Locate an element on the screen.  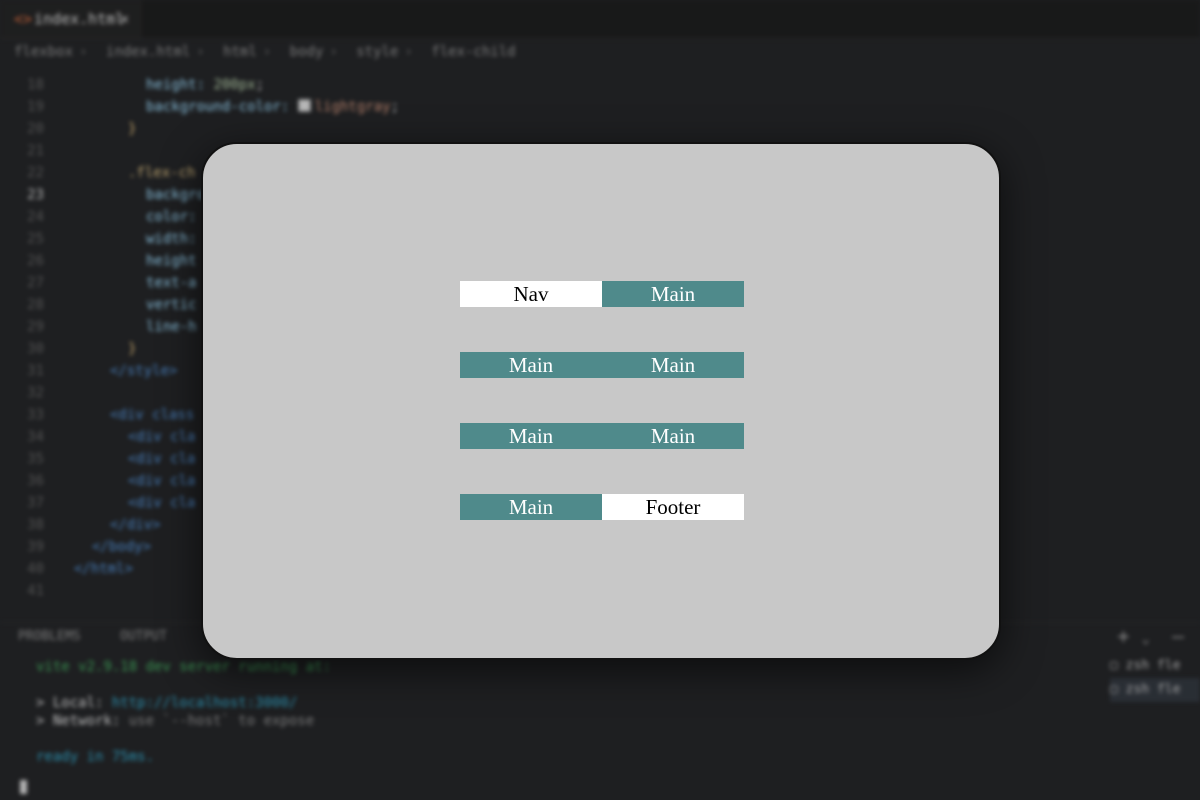
html-file-icon: <> is located at coordinates (23, 19).